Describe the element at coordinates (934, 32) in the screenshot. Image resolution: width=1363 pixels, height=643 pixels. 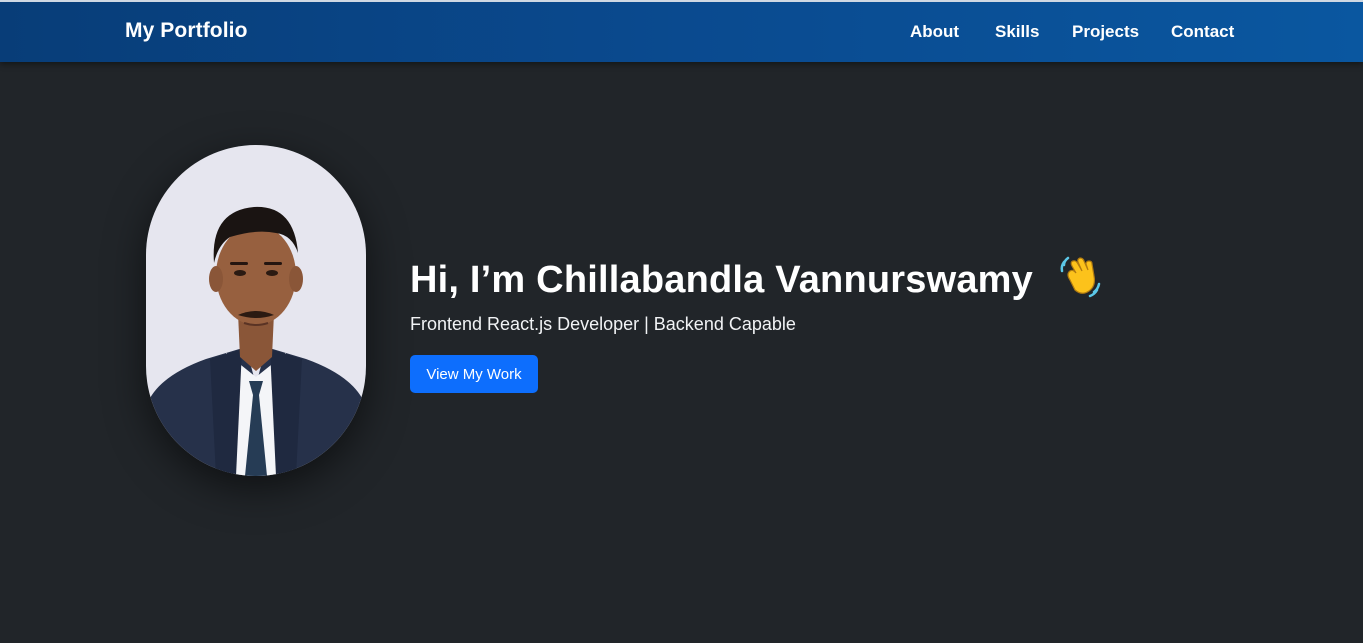
I see `nav-link-about: About` at that location.